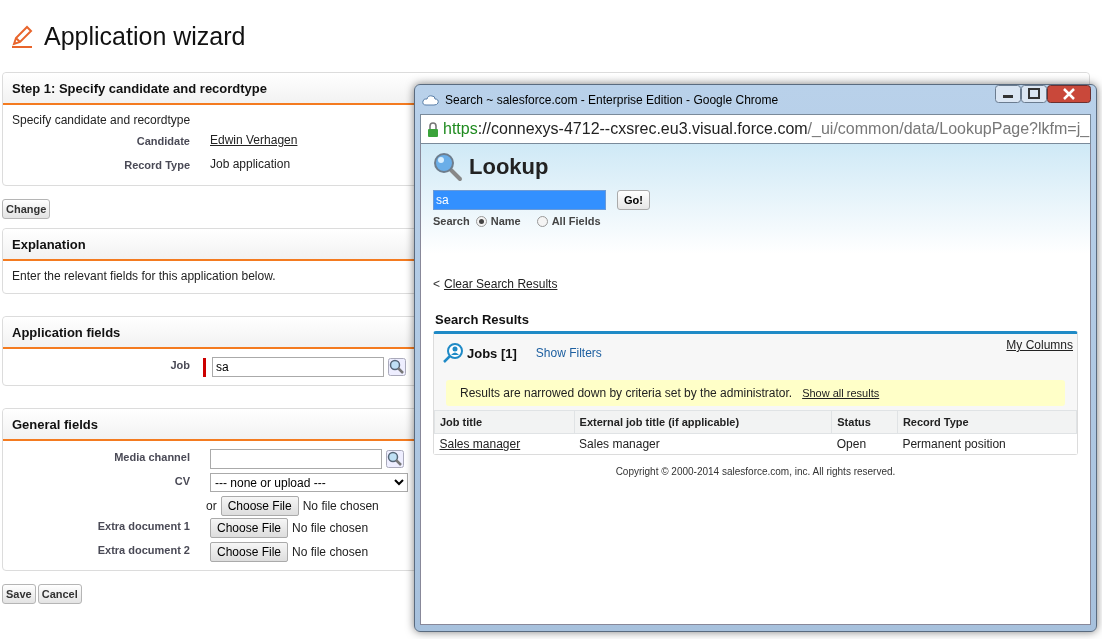 Image resolution: width=1102 pixels, height=639 pixels. Describe the element at coordinates (509, 167) in the screenshot. I see `lookup-heading: Lookup` at that location.